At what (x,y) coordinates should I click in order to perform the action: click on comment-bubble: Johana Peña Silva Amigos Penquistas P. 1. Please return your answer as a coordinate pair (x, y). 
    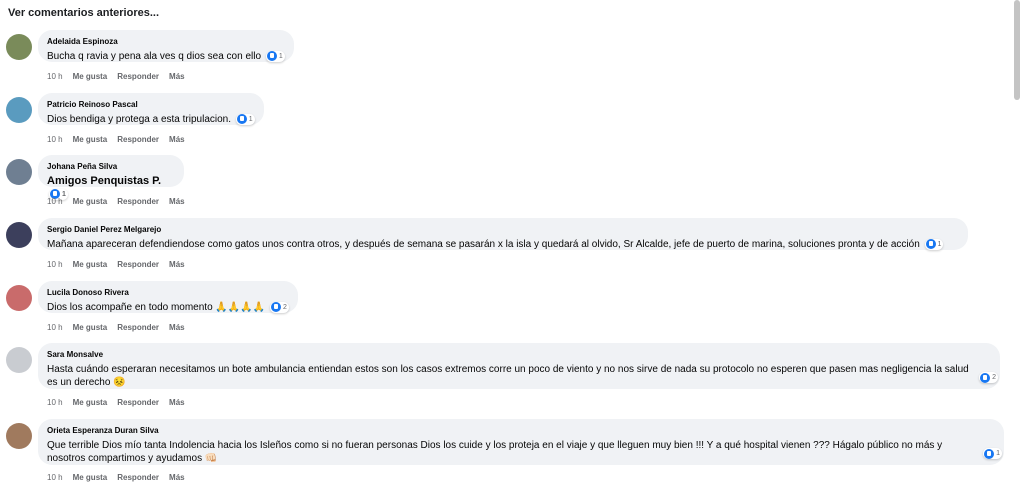
    Looking at the image, I should click on (111, 177).